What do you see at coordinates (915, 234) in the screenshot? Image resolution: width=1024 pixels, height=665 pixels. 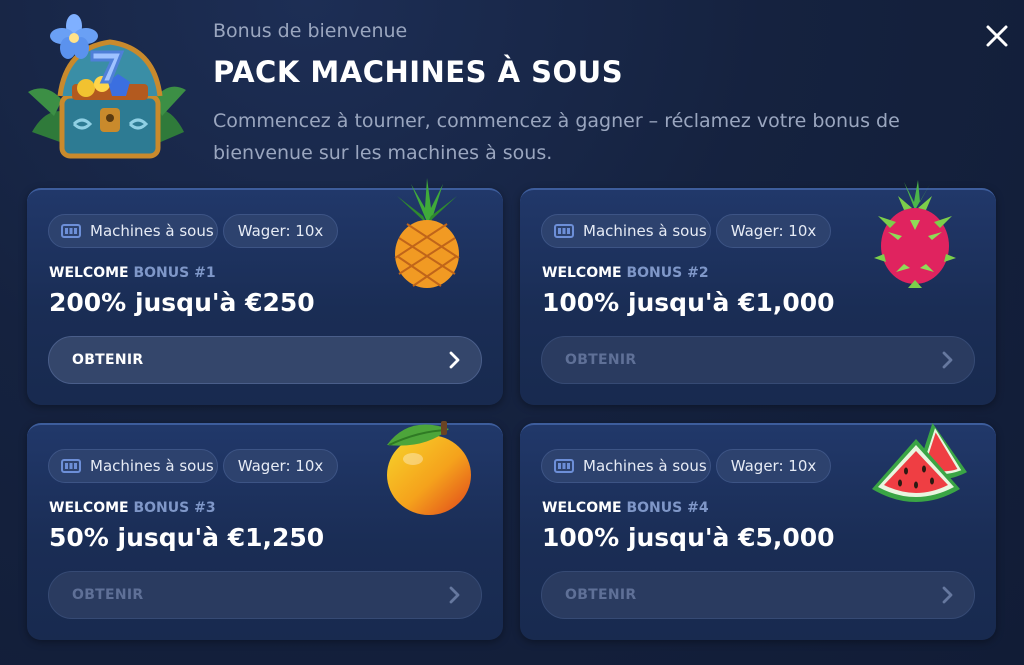 I see `dragon-fruit-icon` at bounding box center [915, 234].